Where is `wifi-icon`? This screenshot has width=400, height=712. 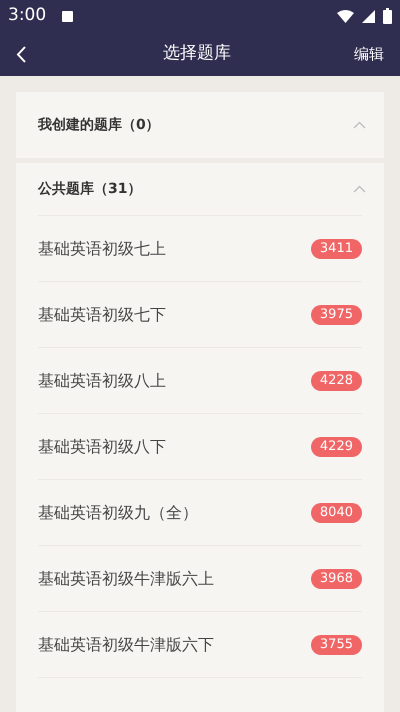
wifi-icon is located at coordinates (345, 16).